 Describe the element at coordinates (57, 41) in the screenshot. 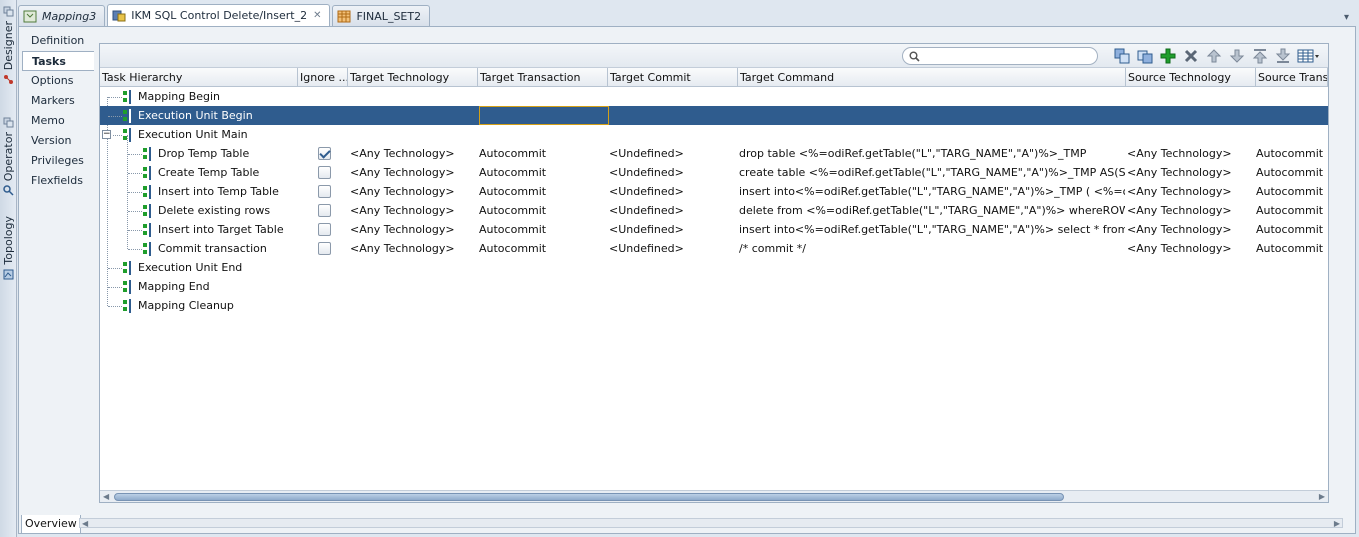

I see `sidenav-definition: Definition` at that location.